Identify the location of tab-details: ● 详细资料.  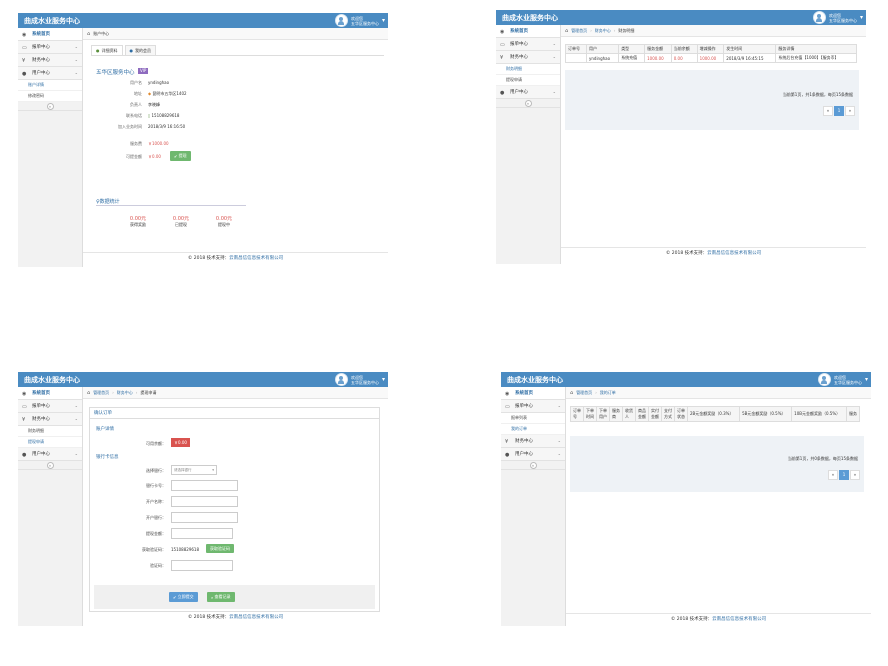
(107, 50).